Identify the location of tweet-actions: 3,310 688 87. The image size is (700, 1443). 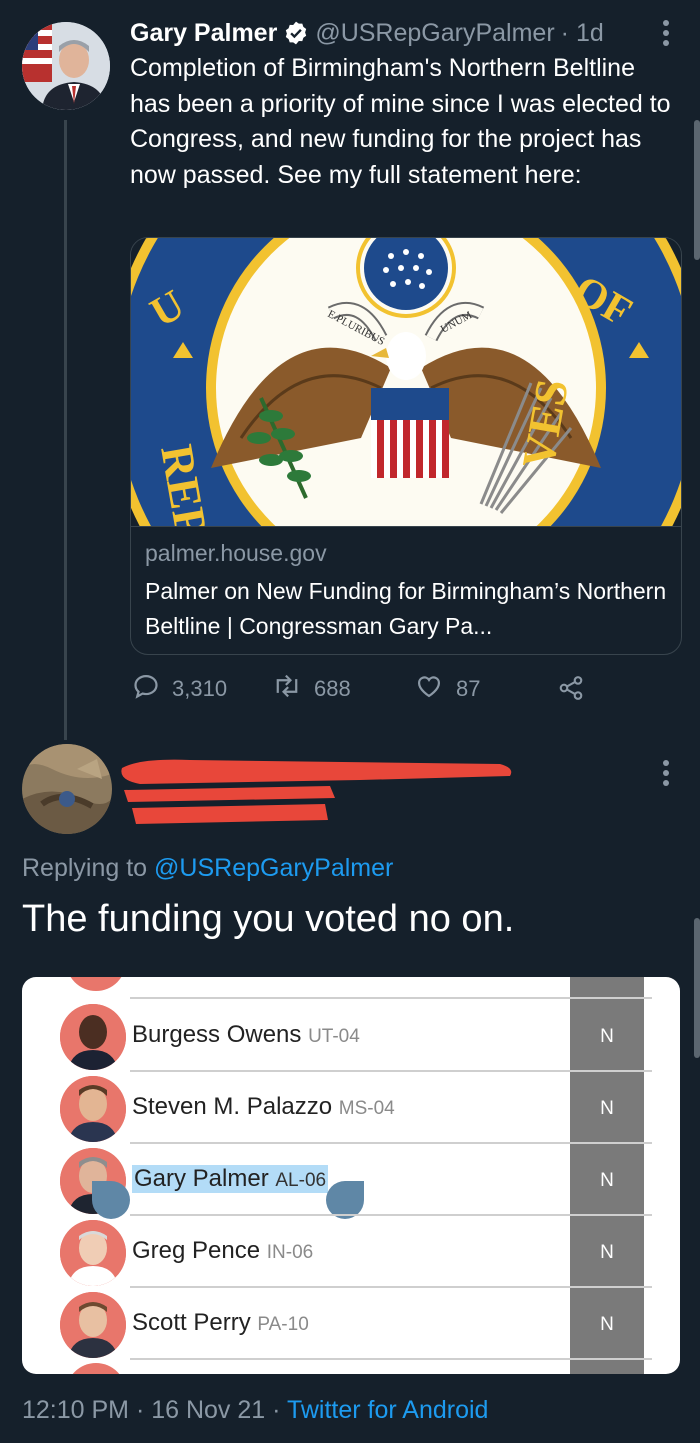
(367, 689).